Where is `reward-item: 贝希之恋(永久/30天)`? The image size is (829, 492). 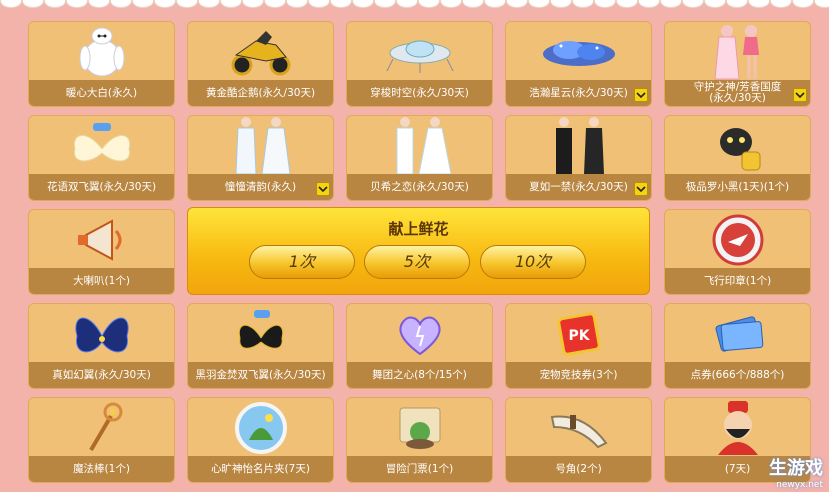
reward-item: 贝希之恋(永久/30天) is located at coordinates (419, 158).